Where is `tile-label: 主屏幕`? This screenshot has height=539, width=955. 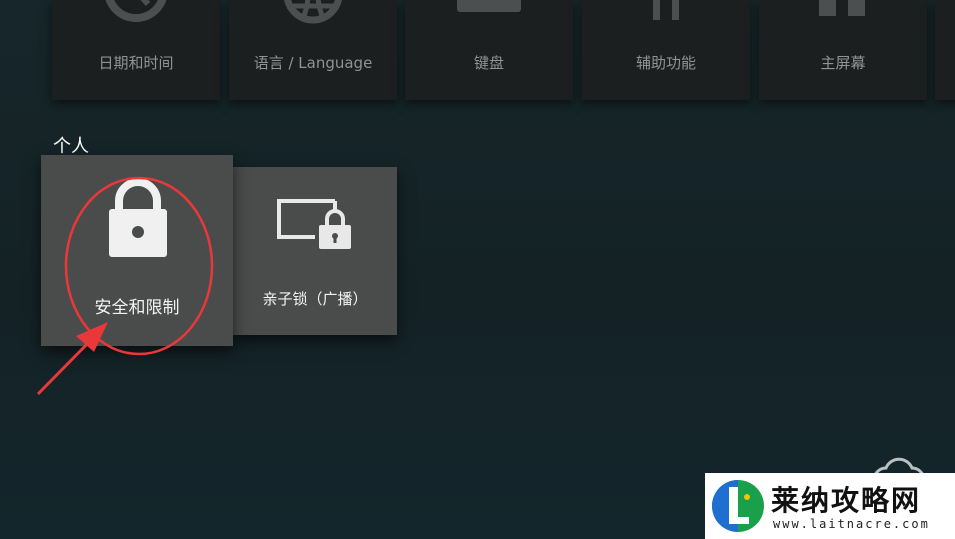
tile-label: 主屏幕 is located at coordinates (843, 63).